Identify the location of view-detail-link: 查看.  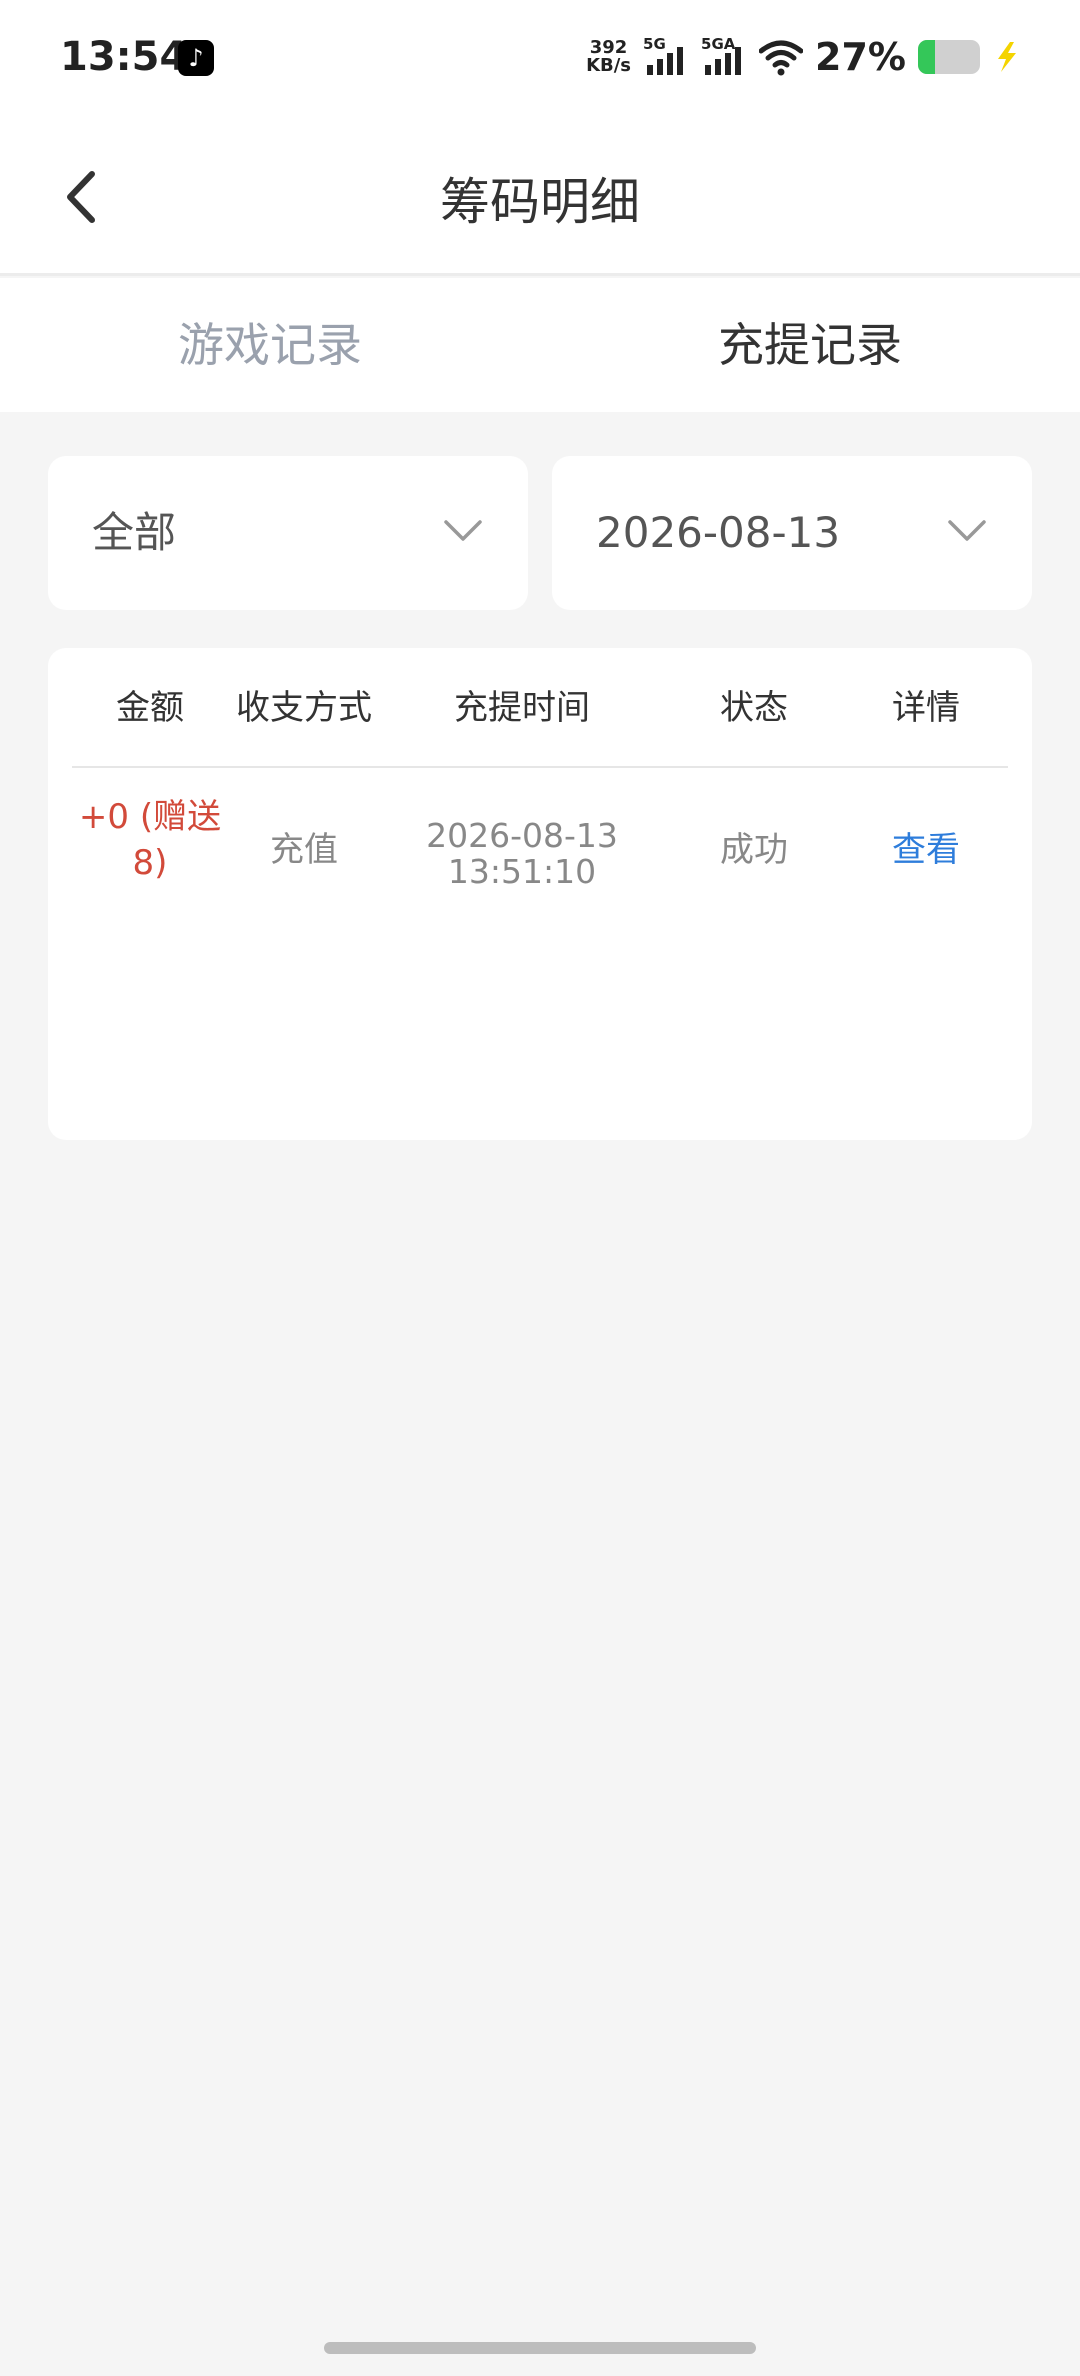
(926, 850).